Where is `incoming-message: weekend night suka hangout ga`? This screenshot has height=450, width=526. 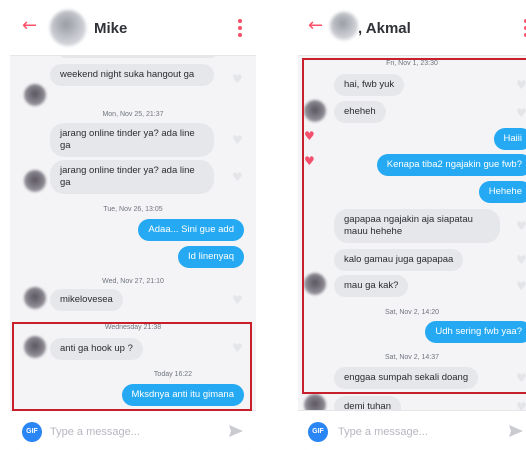 incoming-message: weekend night suka hangout ga is located at coordinates (132, 75).